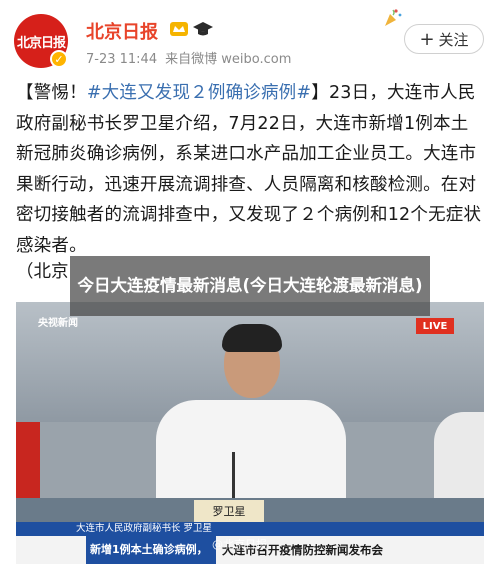 The width and height of the screenshot is (500, 575). What do you see at coordinates (427, 39) in the screenshot?
I see `plus-icon: +` at bounding box center [427, 39].